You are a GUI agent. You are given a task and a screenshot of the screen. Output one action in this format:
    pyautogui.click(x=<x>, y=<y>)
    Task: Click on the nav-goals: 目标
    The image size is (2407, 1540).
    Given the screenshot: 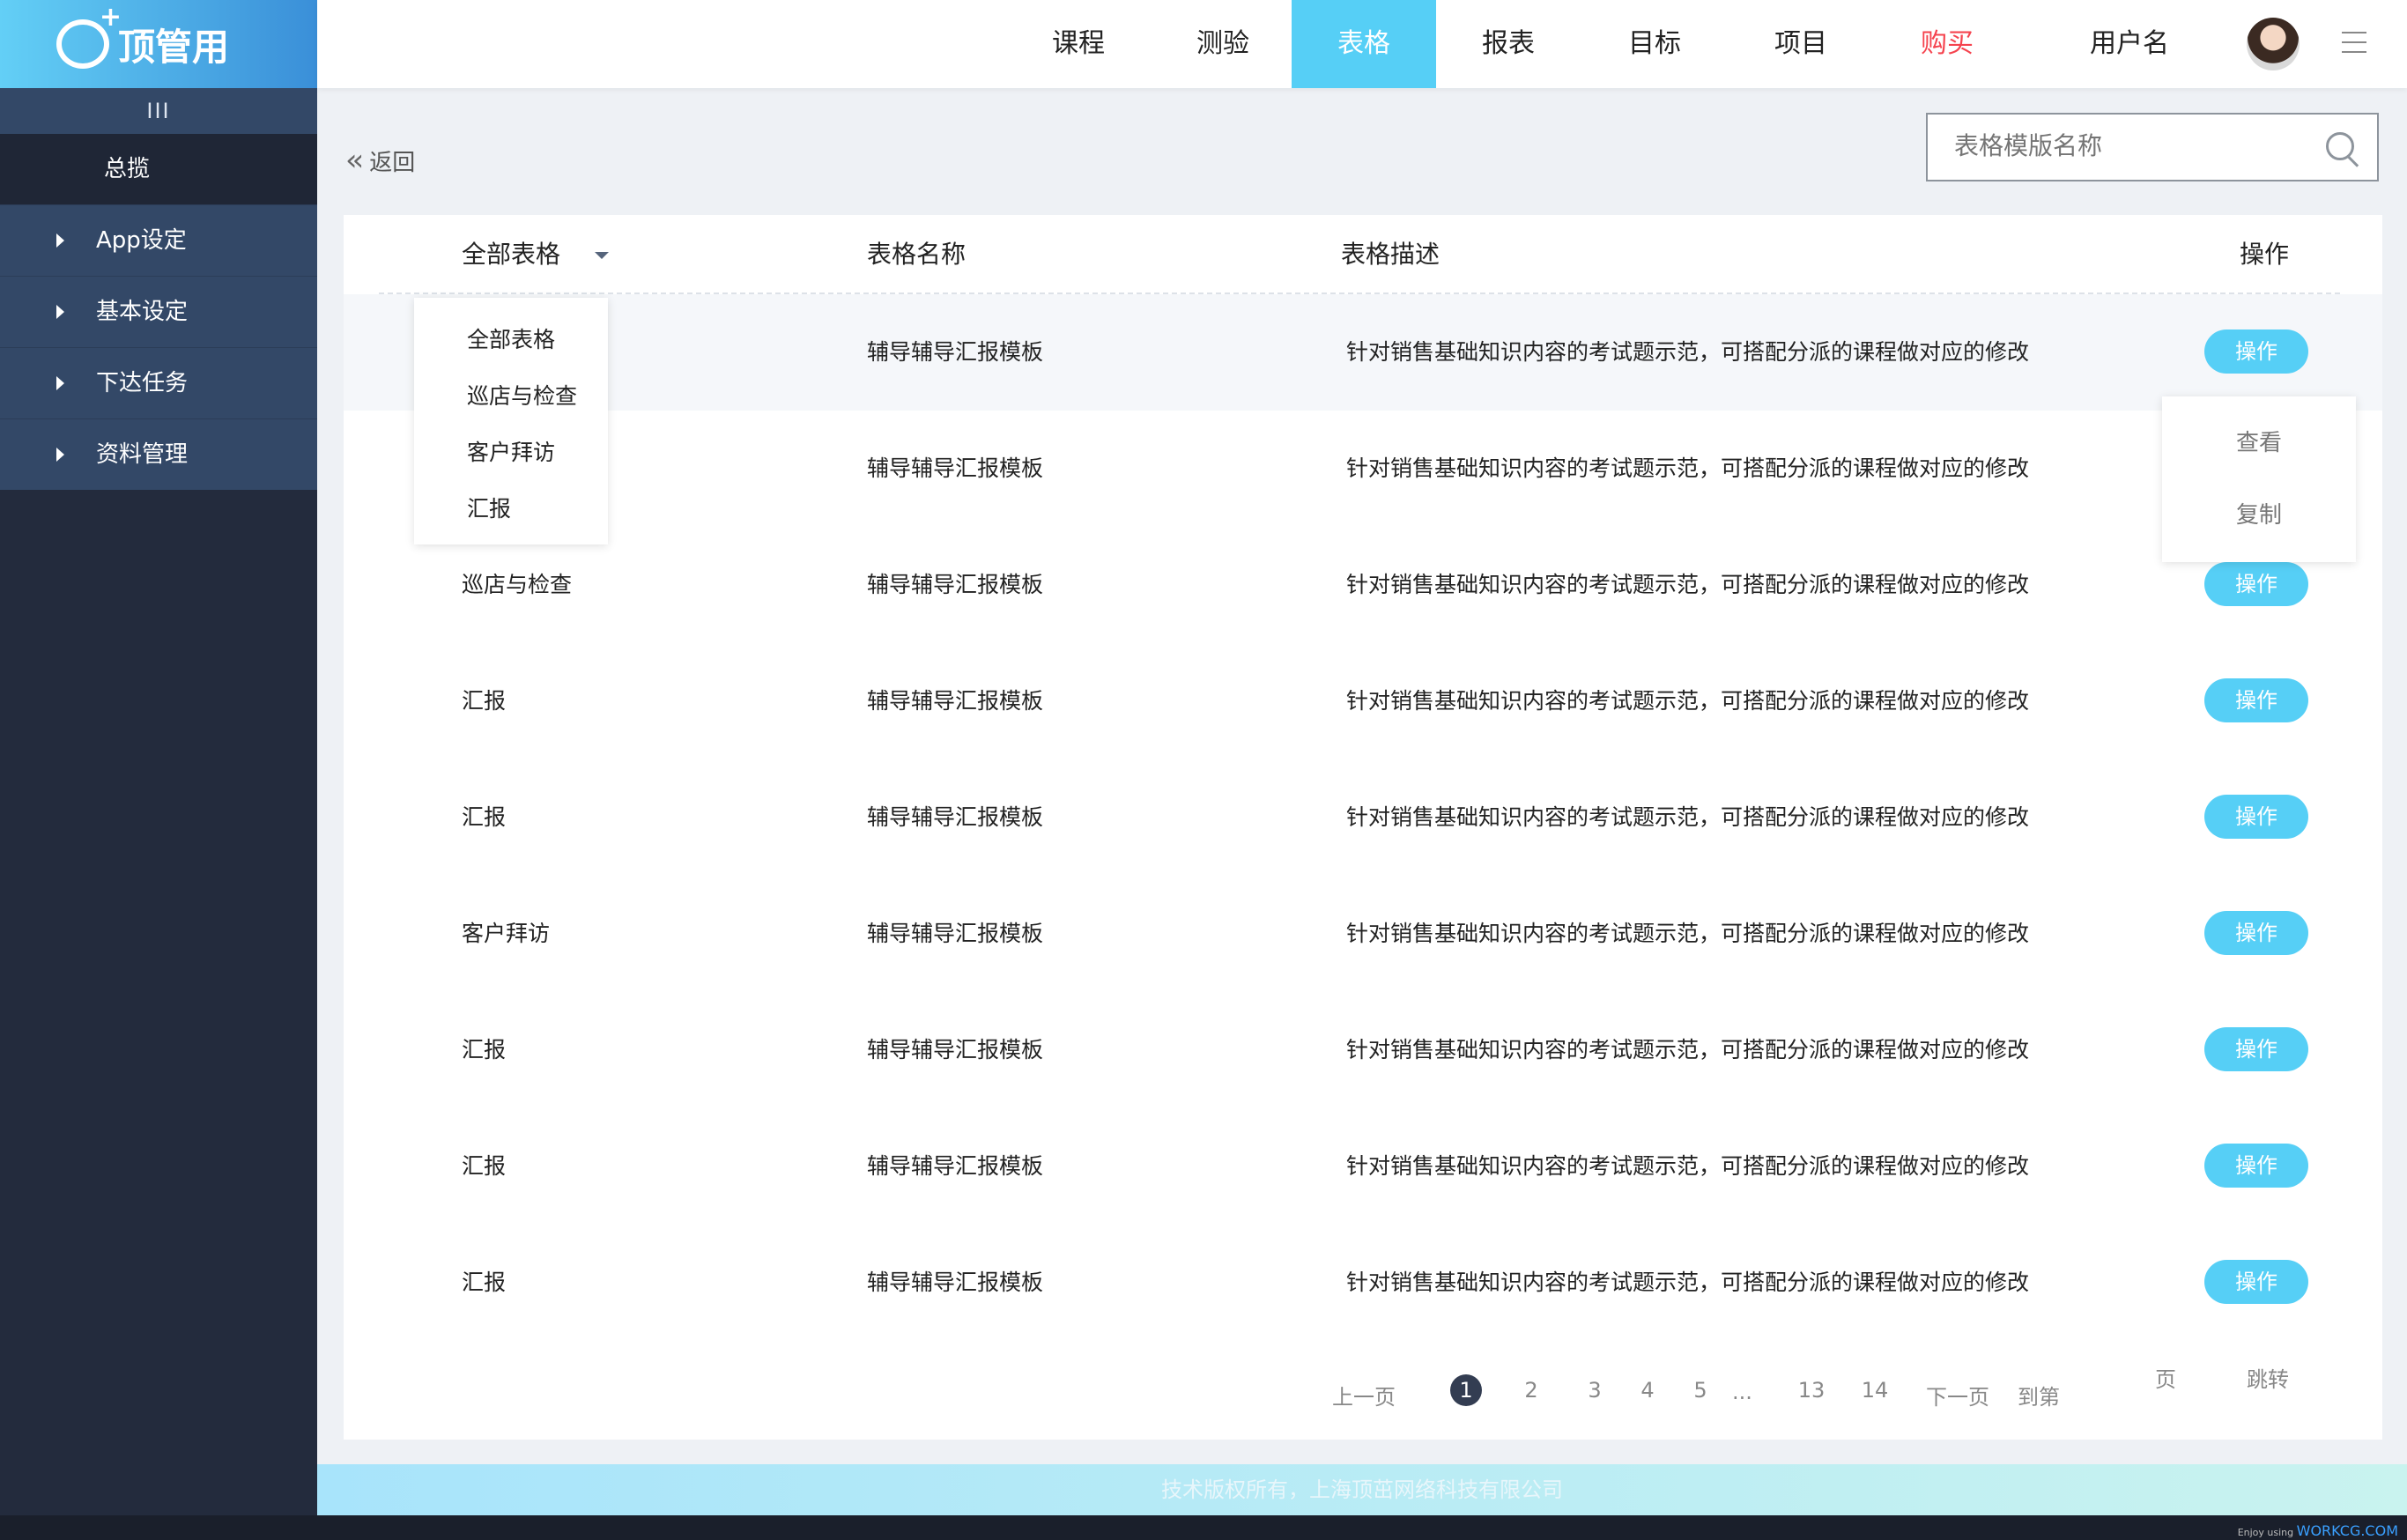 What is the action you would take?
    pyautogui.click(x=1654, y=44)
    